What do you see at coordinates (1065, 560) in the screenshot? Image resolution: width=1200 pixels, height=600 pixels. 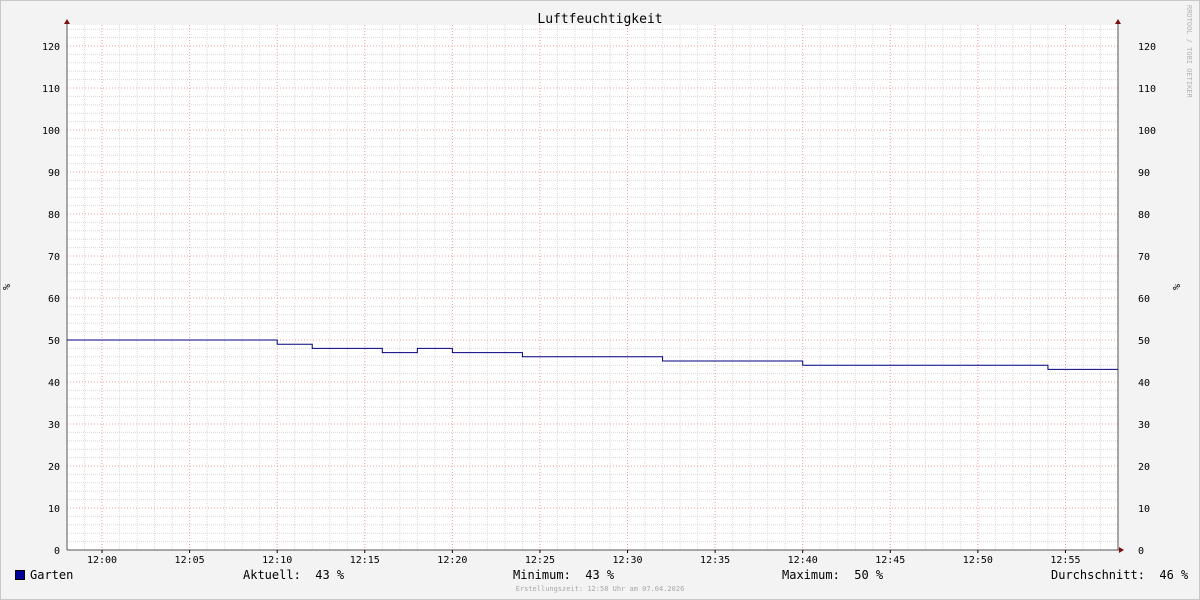 I see `x-tick-label: 12:55` at bounding box center [1065, 560].